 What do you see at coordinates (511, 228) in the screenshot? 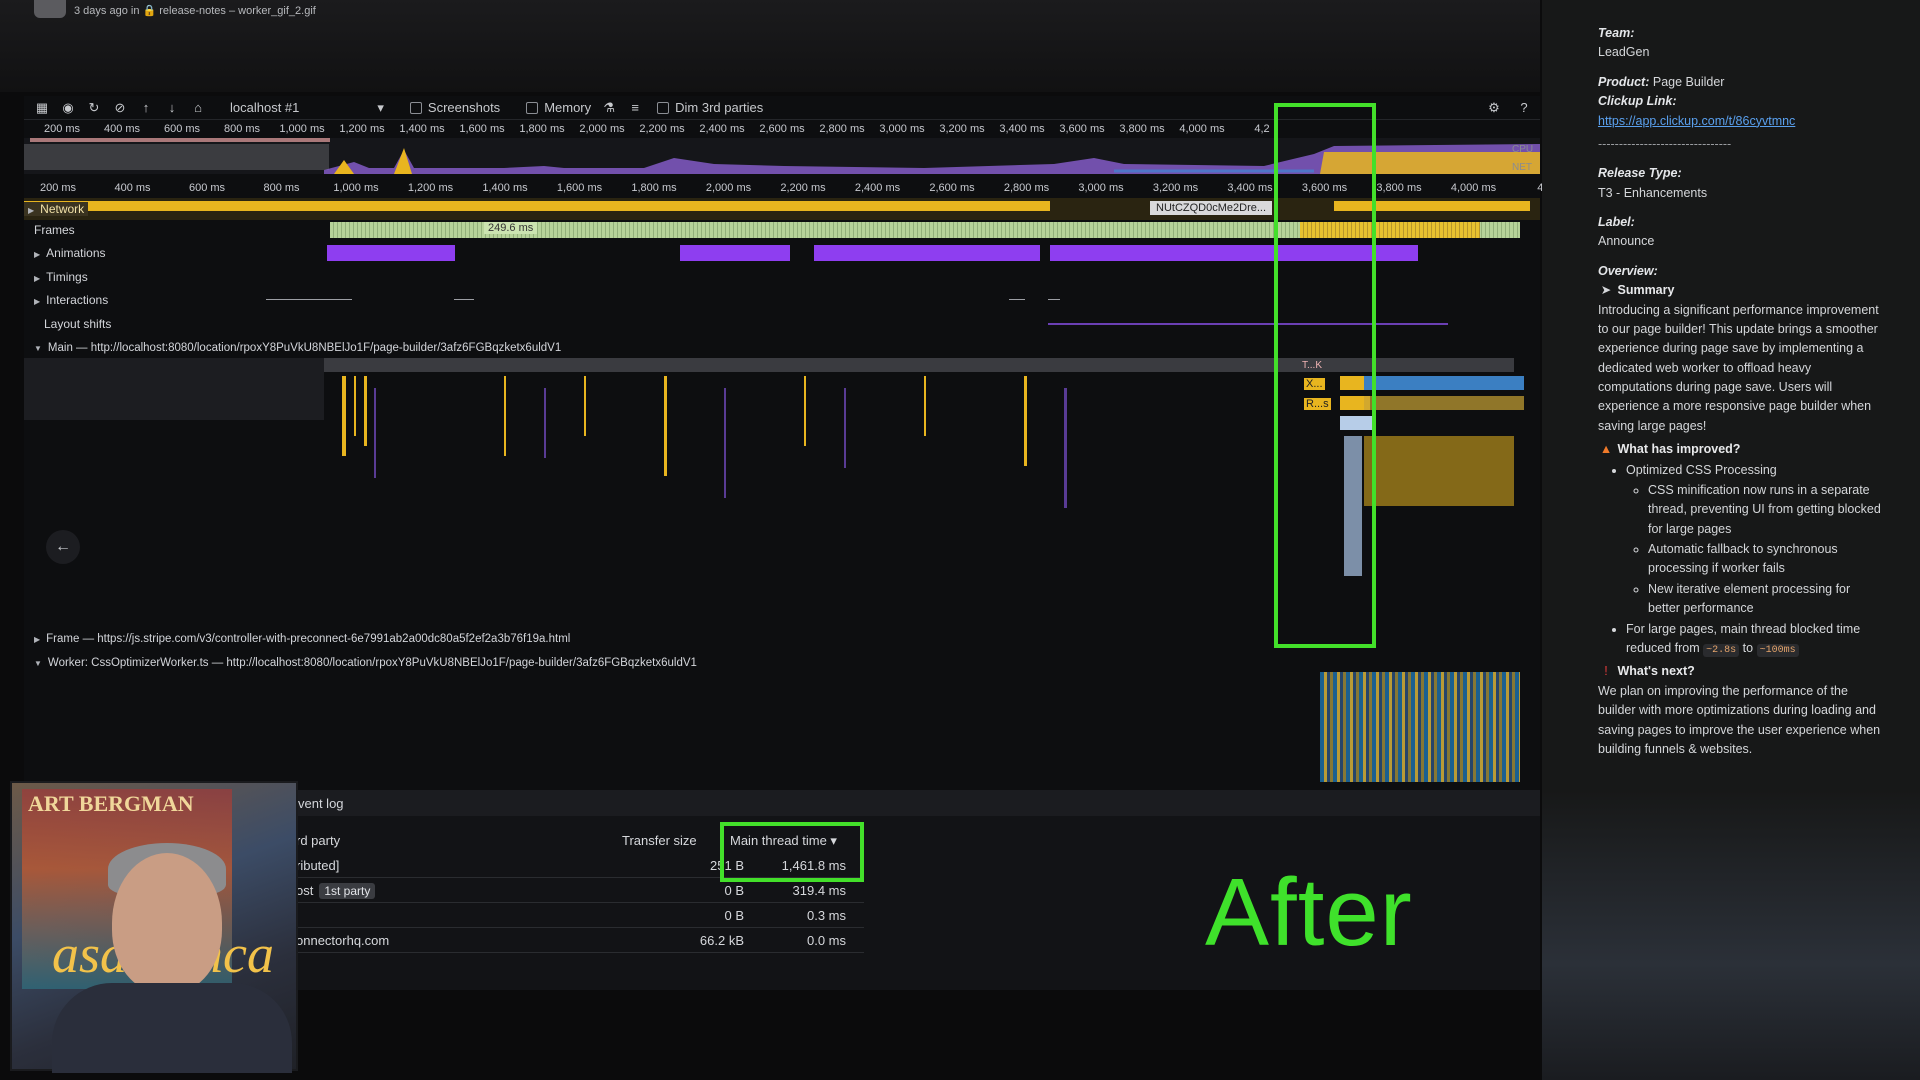
I see `frame-duration-tag: 249.6 ms` at bounding box center [511, 228].